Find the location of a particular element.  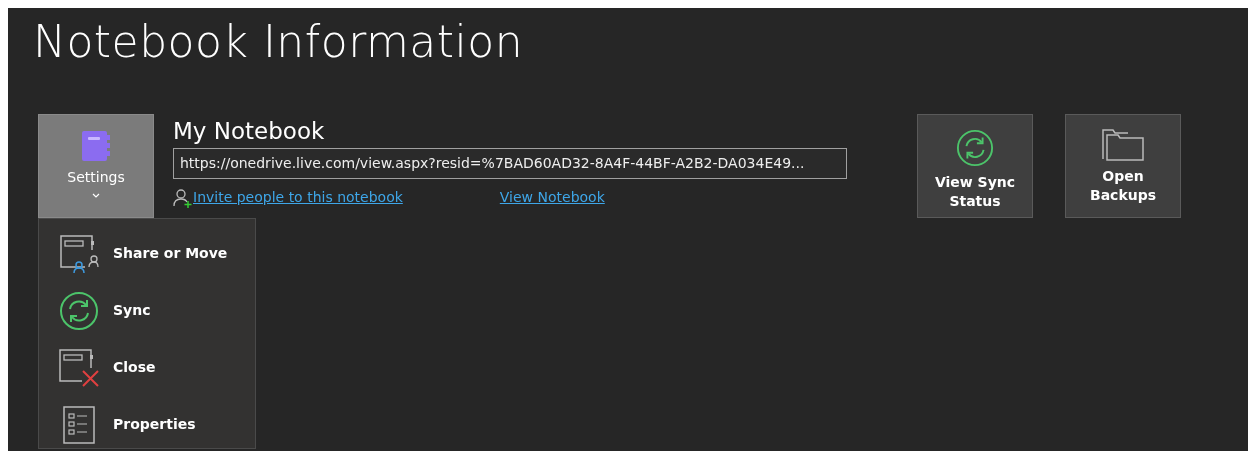

notebook-icon is located at coordinates (96, 145).